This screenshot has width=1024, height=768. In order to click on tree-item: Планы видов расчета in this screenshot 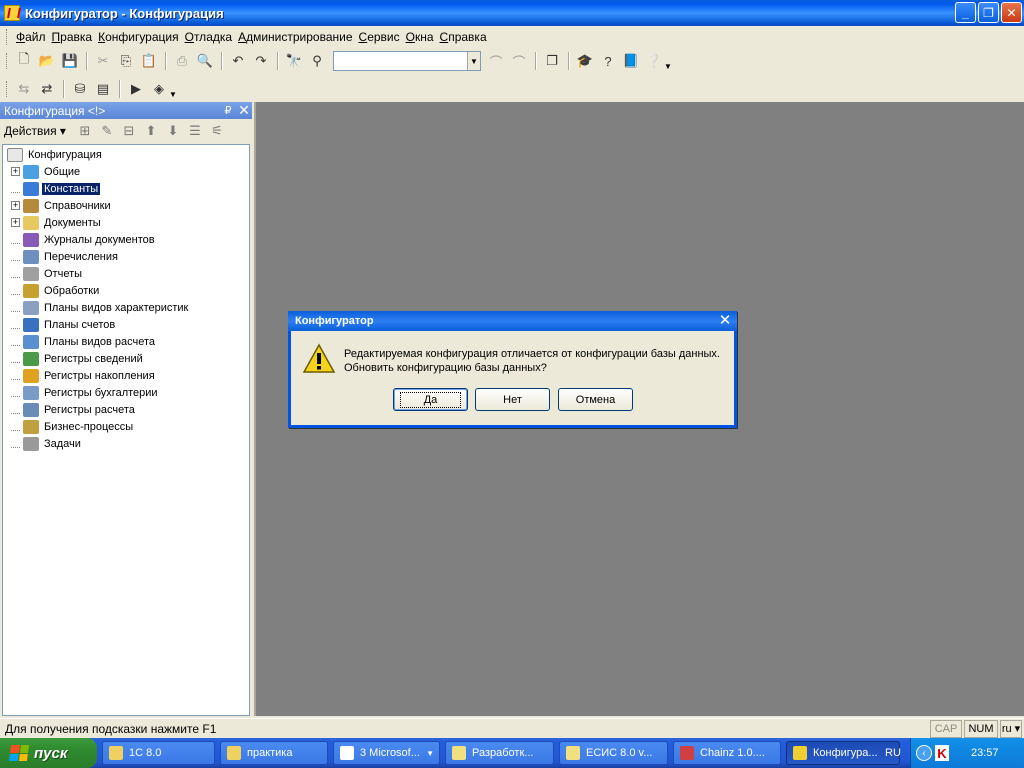, I will do `click(126, 341)`.